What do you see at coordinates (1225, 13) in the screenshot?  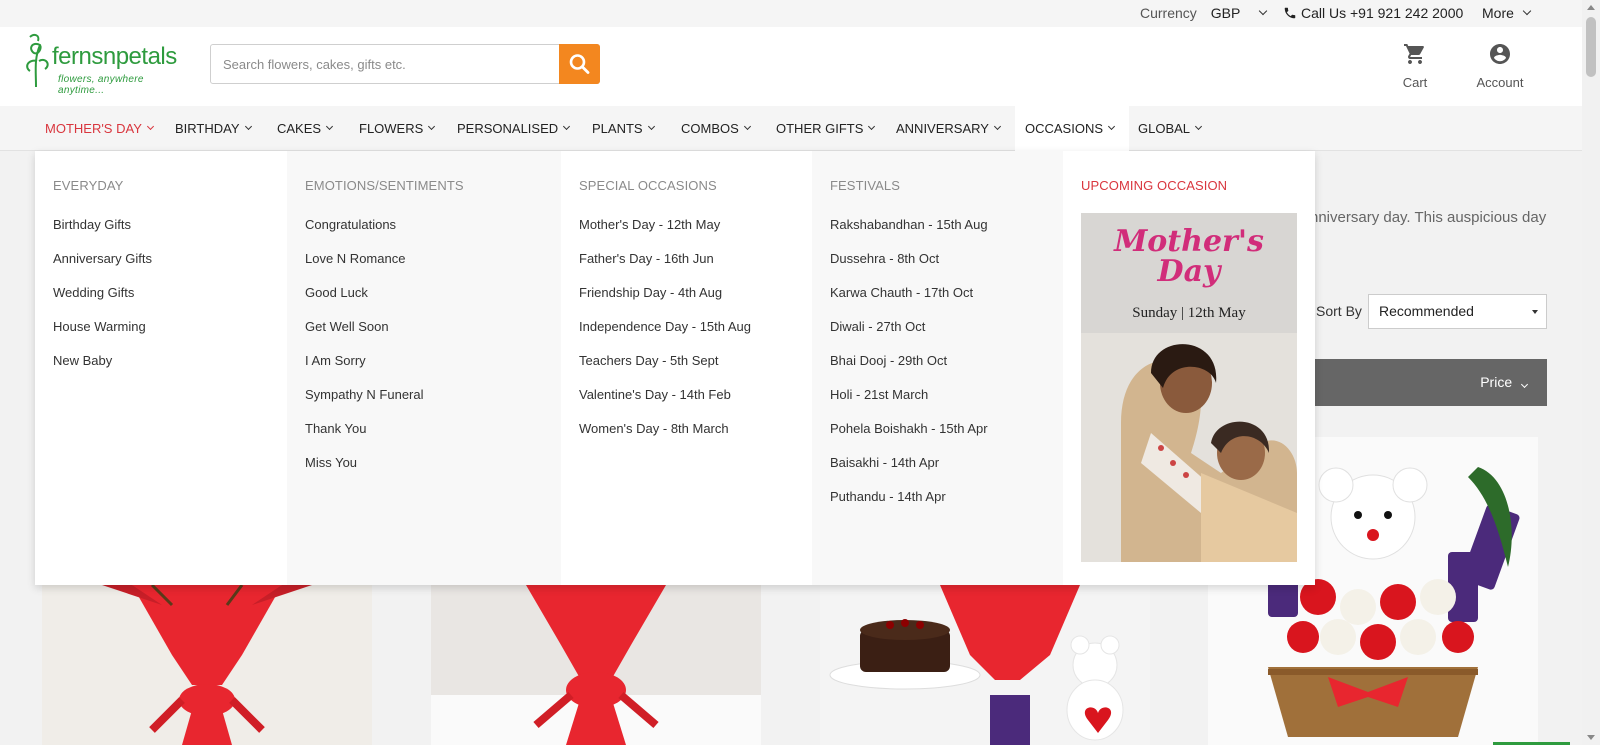 I see `currency-value: GBP` at bounding box center [1225, 13].